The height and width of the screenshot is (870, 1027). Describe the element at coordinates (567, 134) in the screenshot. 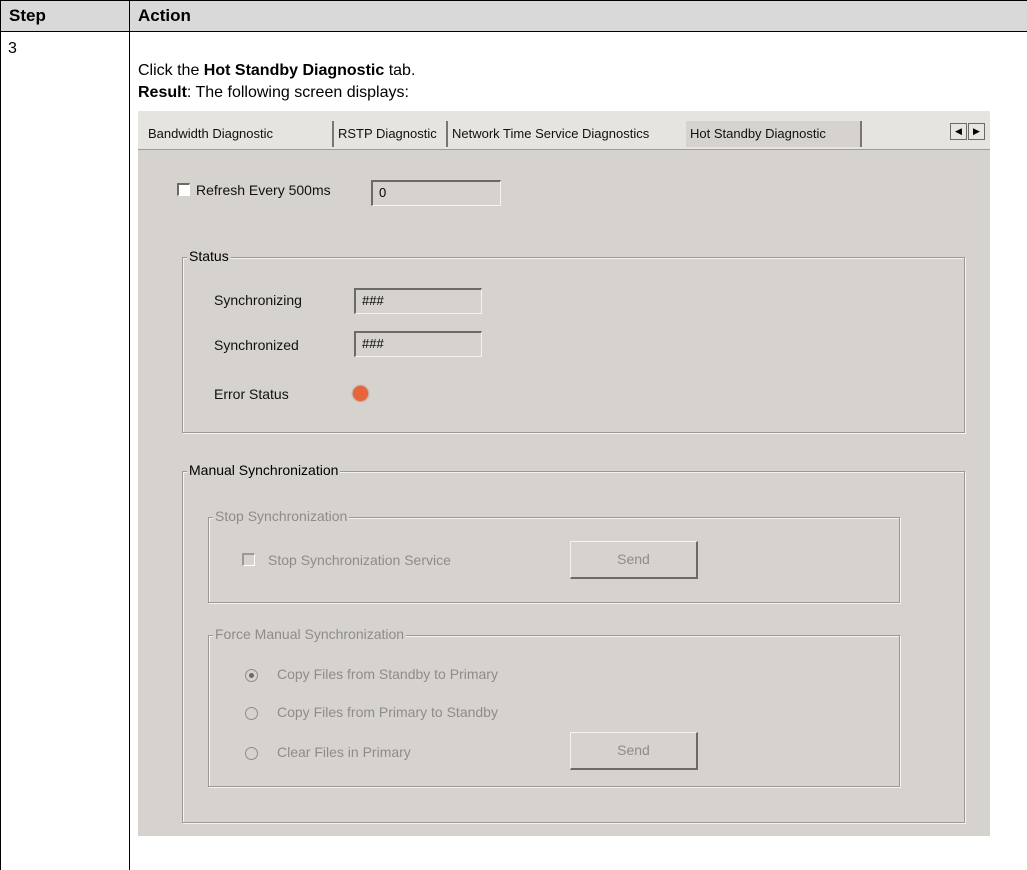

I see `tab-network-time-service-diagnostics: Network Time Service Diagnostics` at that location.